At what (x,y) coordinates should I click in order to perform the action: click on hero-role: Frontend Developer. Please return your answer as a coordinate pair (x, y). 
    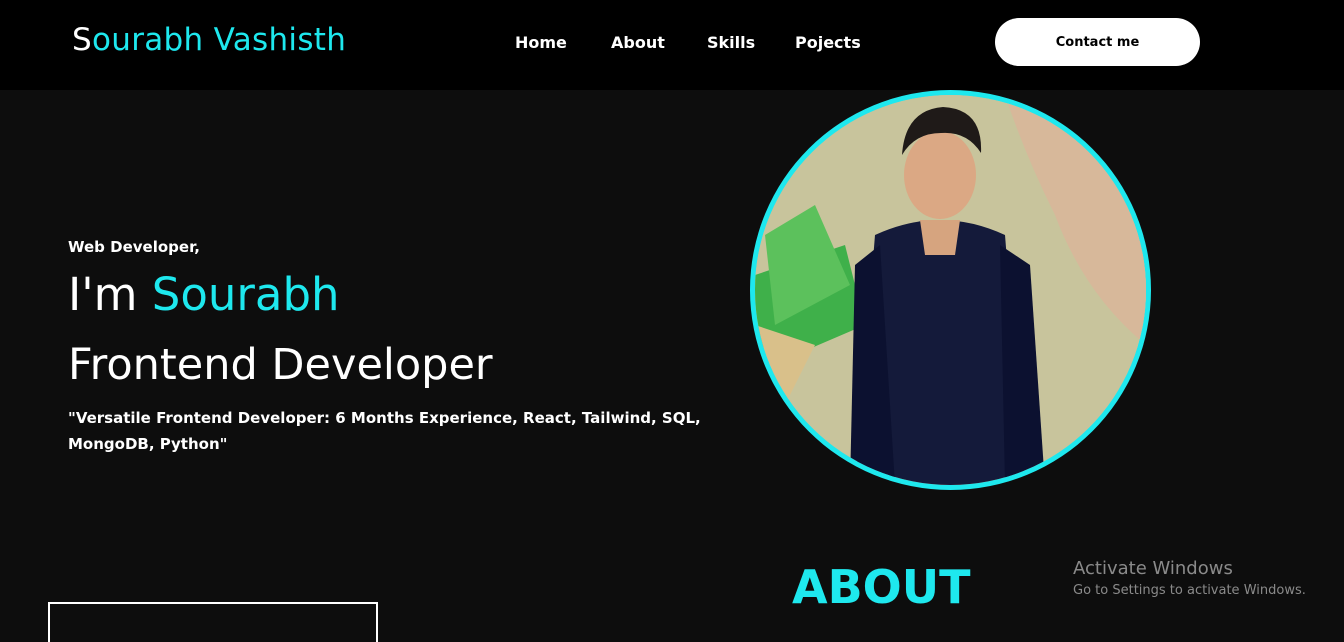
    Looking at the image, I should click on (280, 365).